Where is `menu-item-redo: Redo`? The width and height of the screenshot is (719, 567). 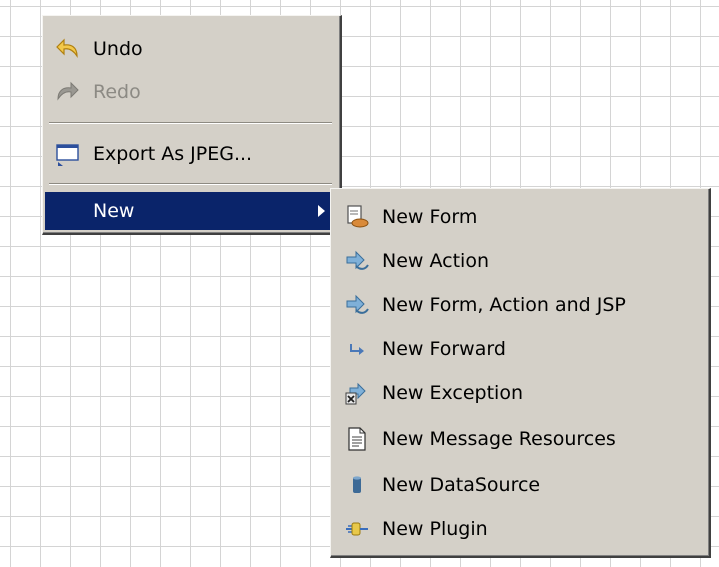
menu-item-redo: Redo is located at coordinates (191, 92).